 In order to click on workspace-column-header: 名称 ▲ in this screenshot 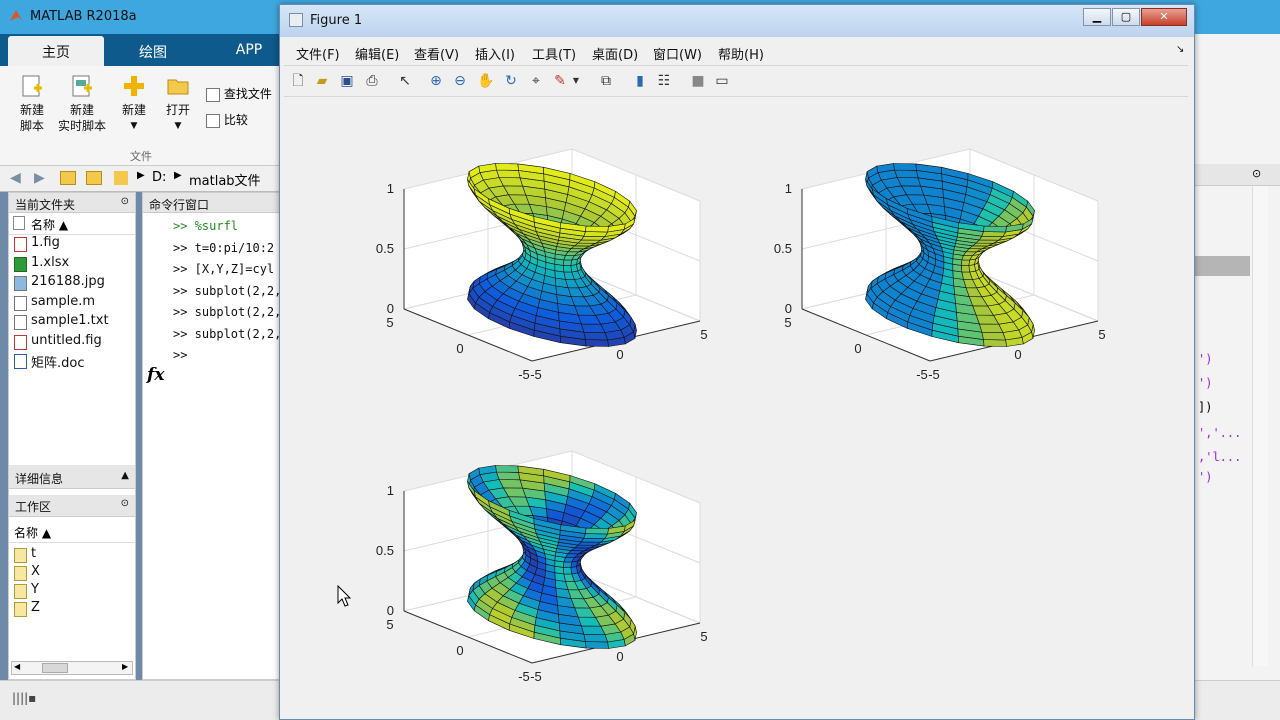, I will do `click(72, 532)`.